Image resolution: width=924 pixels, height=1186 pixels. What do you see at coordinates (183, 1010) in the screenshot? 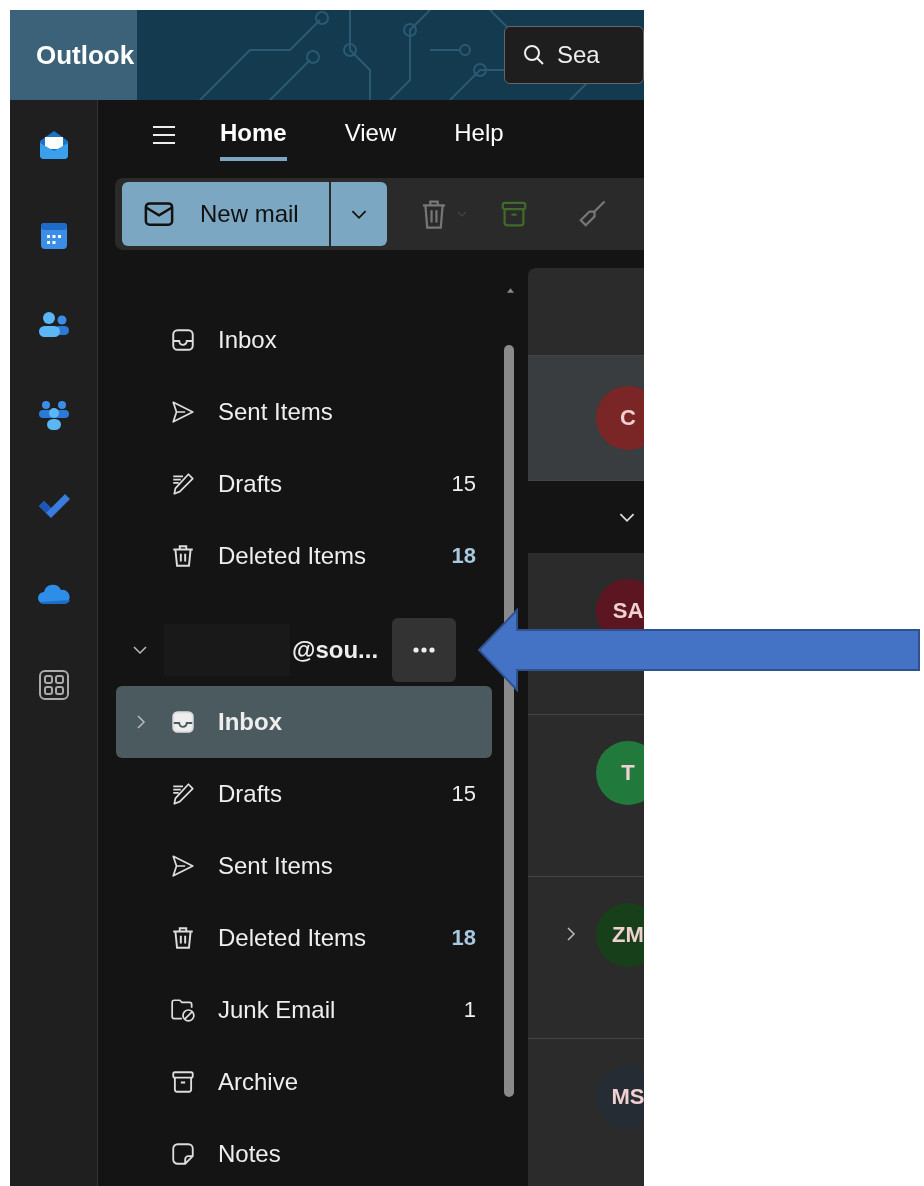
I see `folder-blocked-icon` at bounding box center [183, 1010].